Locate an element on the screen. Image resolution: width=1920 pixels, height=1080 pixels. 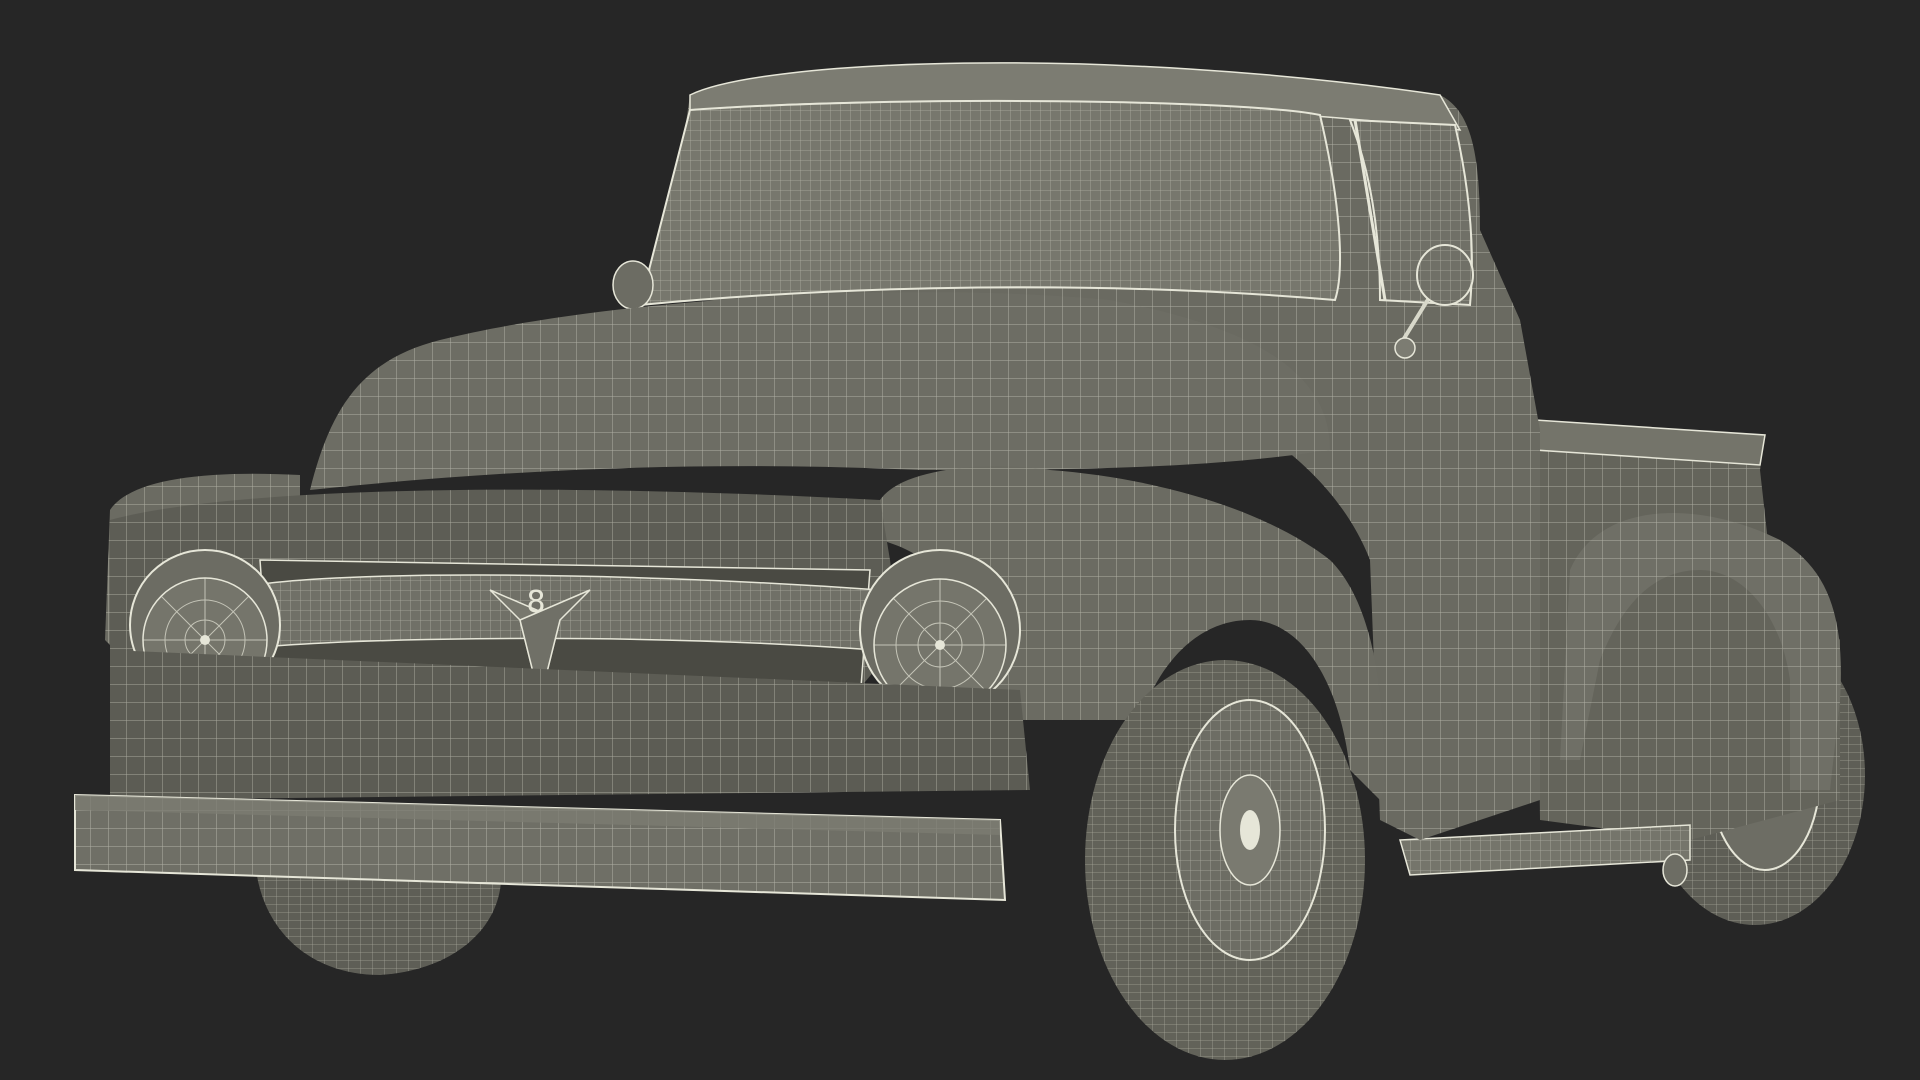
running-board is located at coordinates (1545, 850).